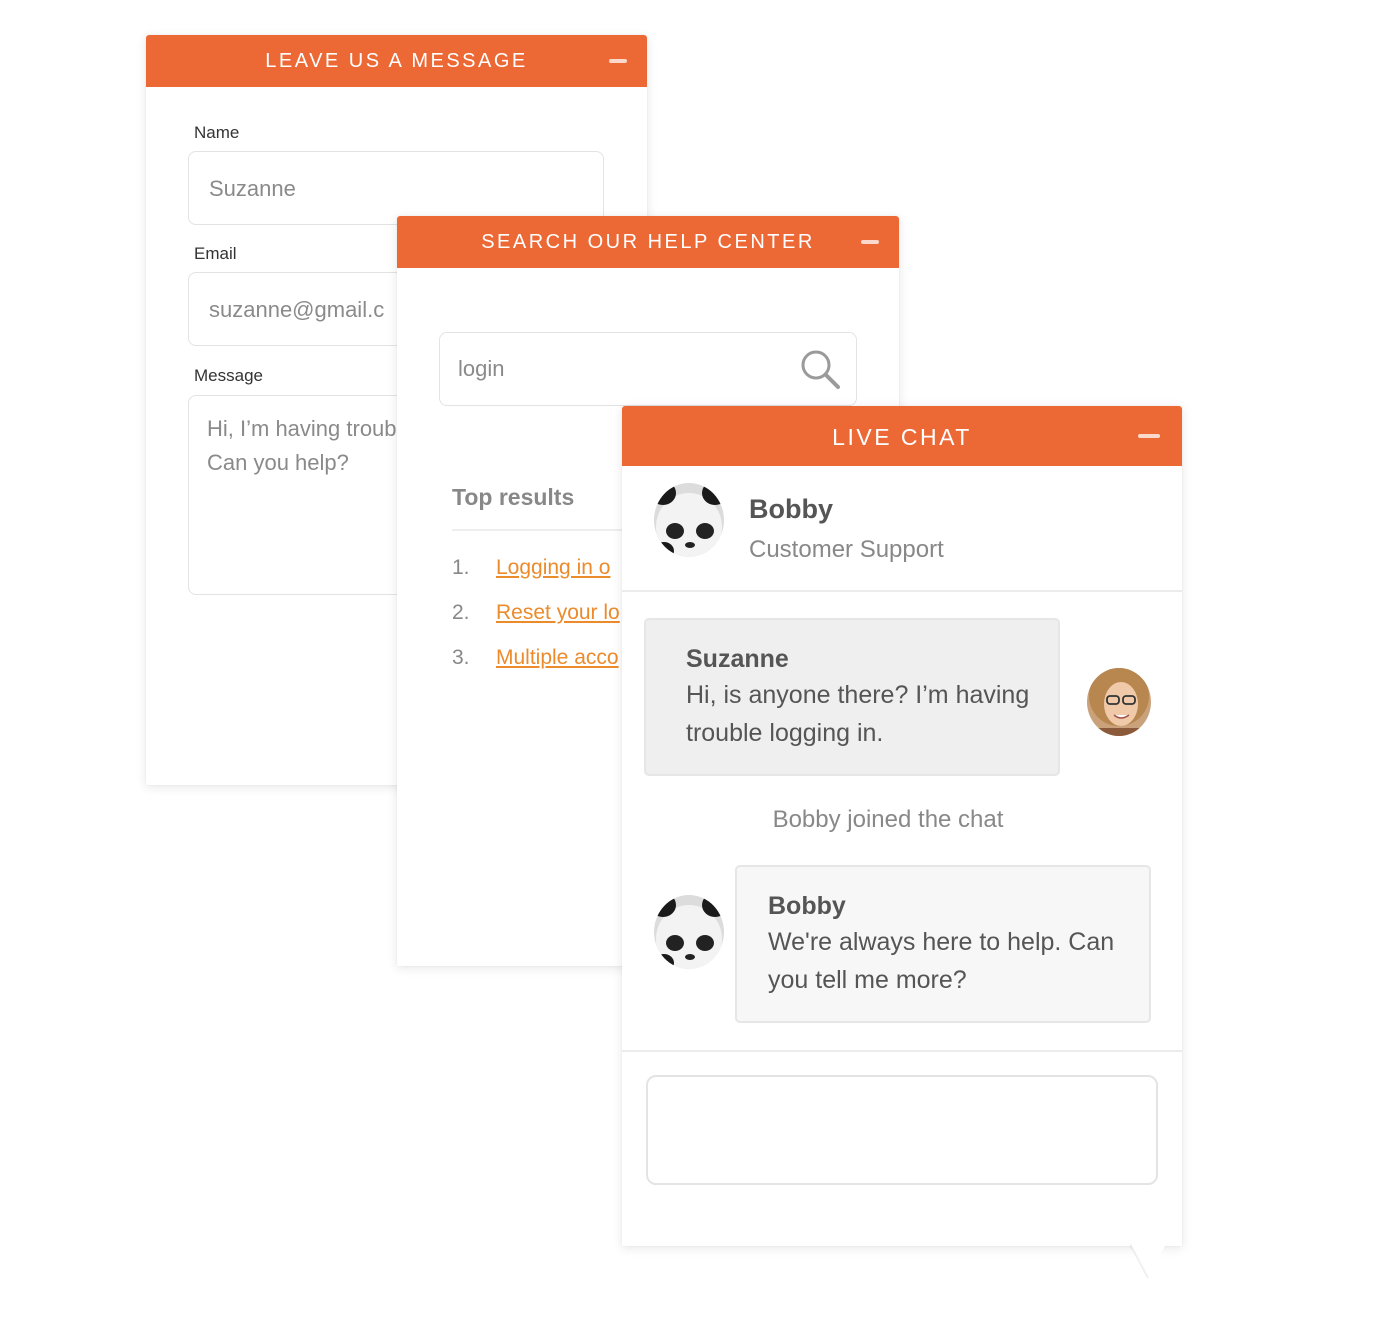 Image resolution: width=1376 pixels, height=1318 pixels. I want to click on help-center-header: SEARCH OUR HELP CENTER, so click(648, 242).